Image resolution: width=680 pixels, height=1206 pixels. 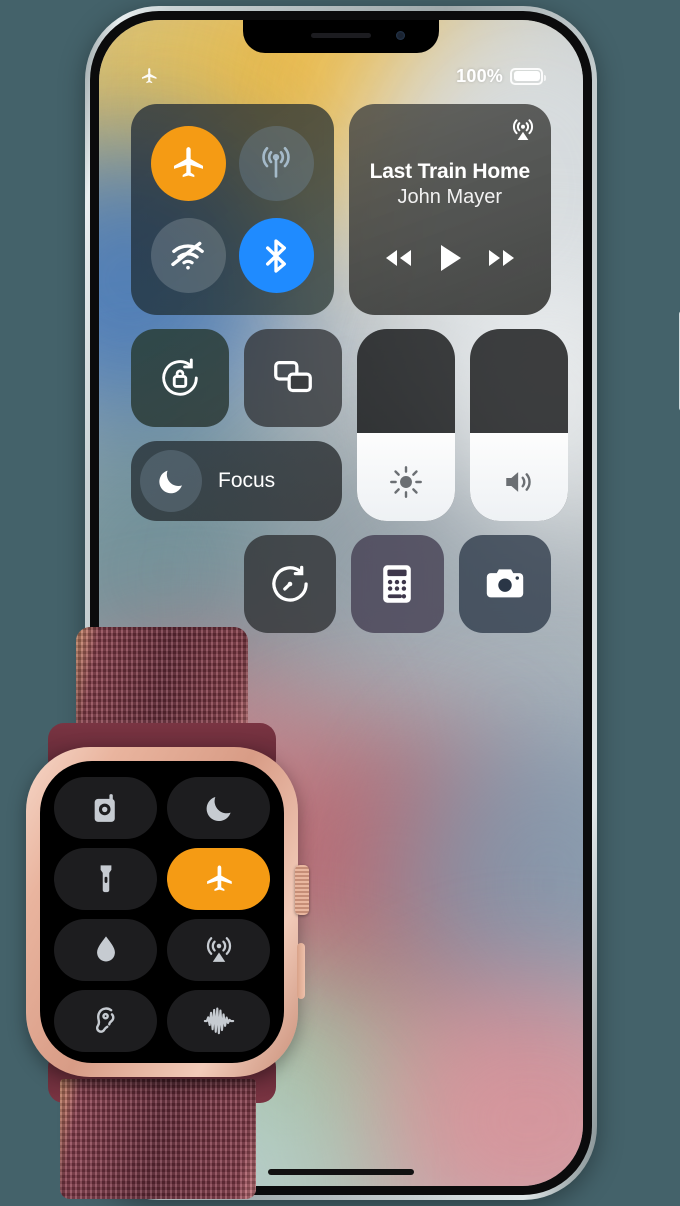 I want to click on watch-screen, so click(x=162, y=912).